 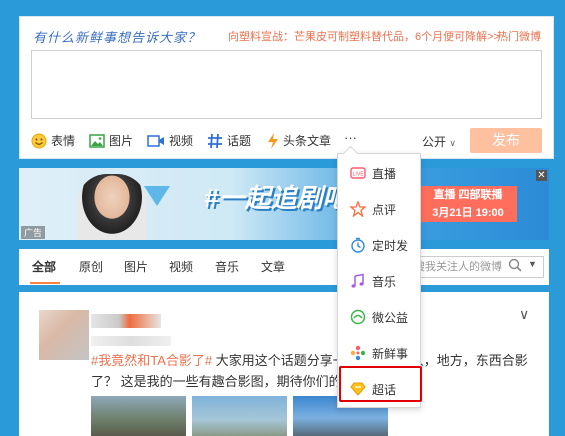 What do you see at coordinates (468, 195) in the screenshot?
I see `banner-schedule-line1: 直播 四部联播` at bounding box center [468, 195].